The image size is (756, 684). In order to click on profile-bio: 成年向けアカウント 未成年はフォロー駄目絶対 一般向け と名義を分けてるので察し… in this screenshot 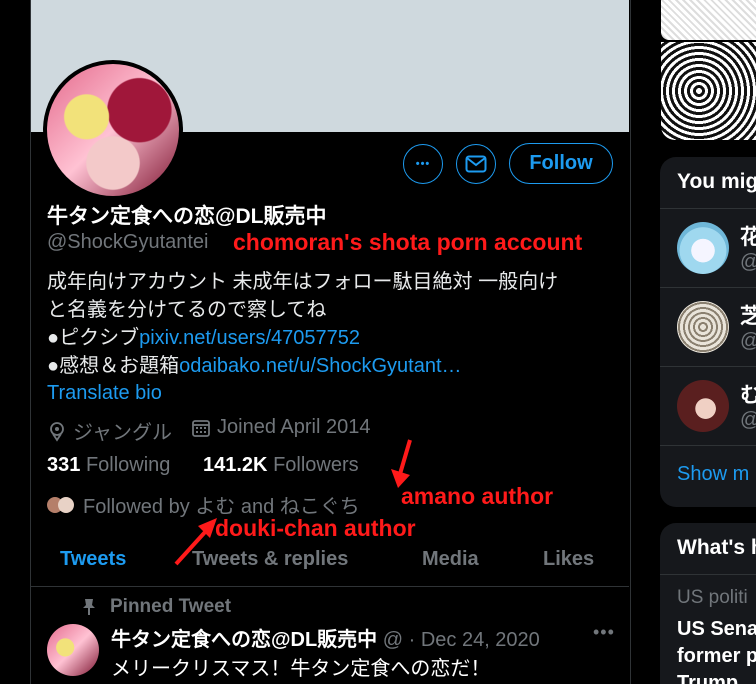, I will do `click(332, 324)`.